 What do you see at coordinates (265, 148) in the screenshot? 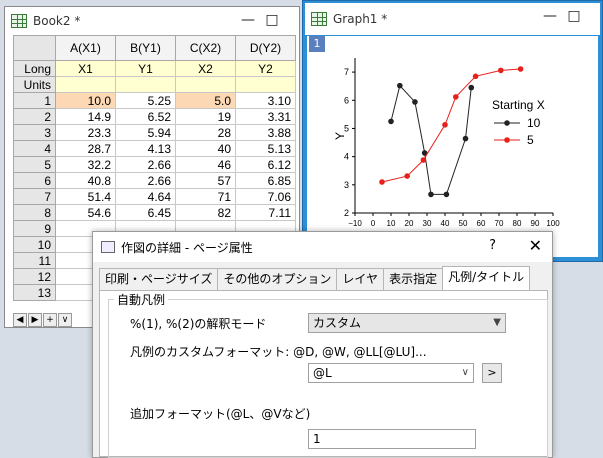
I see `table-cell: 5.13` at bounding box center [265, 148].